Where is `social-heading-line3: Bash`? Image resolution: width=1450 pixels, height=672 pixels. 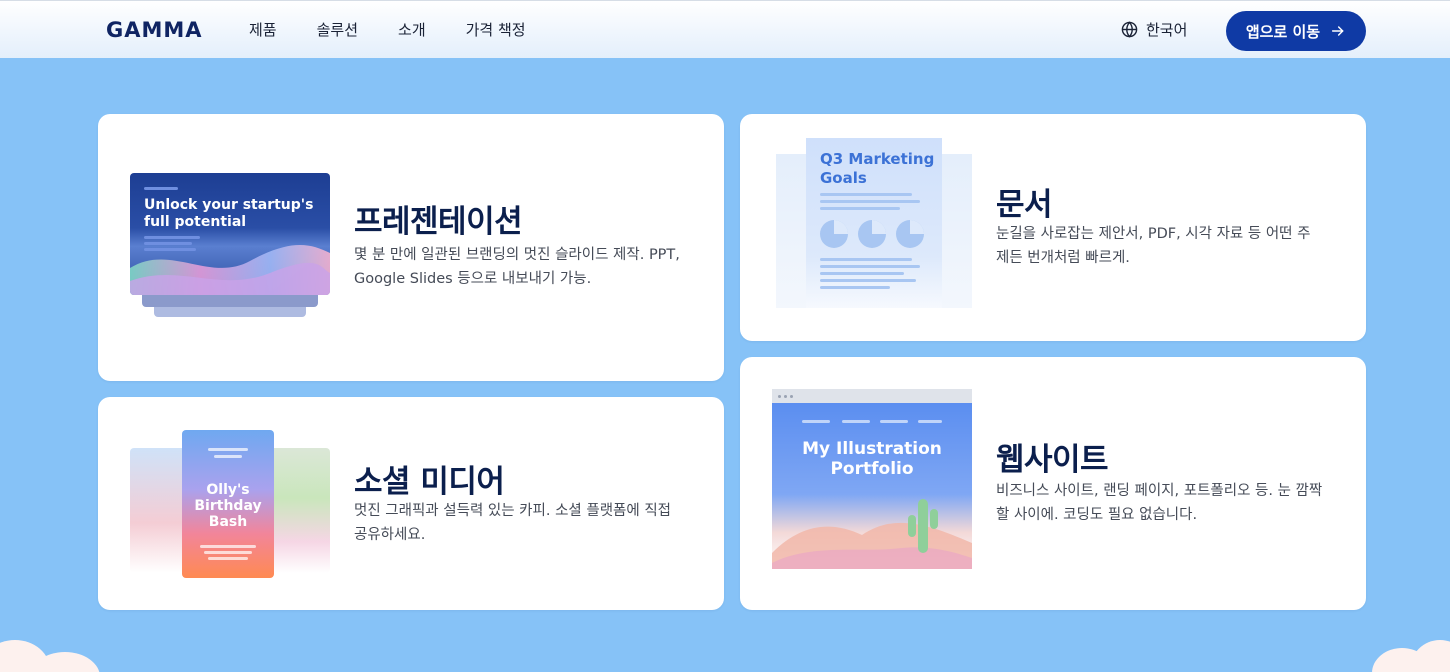
social-heading-line3: Bash is located at coordinates (228, 522).